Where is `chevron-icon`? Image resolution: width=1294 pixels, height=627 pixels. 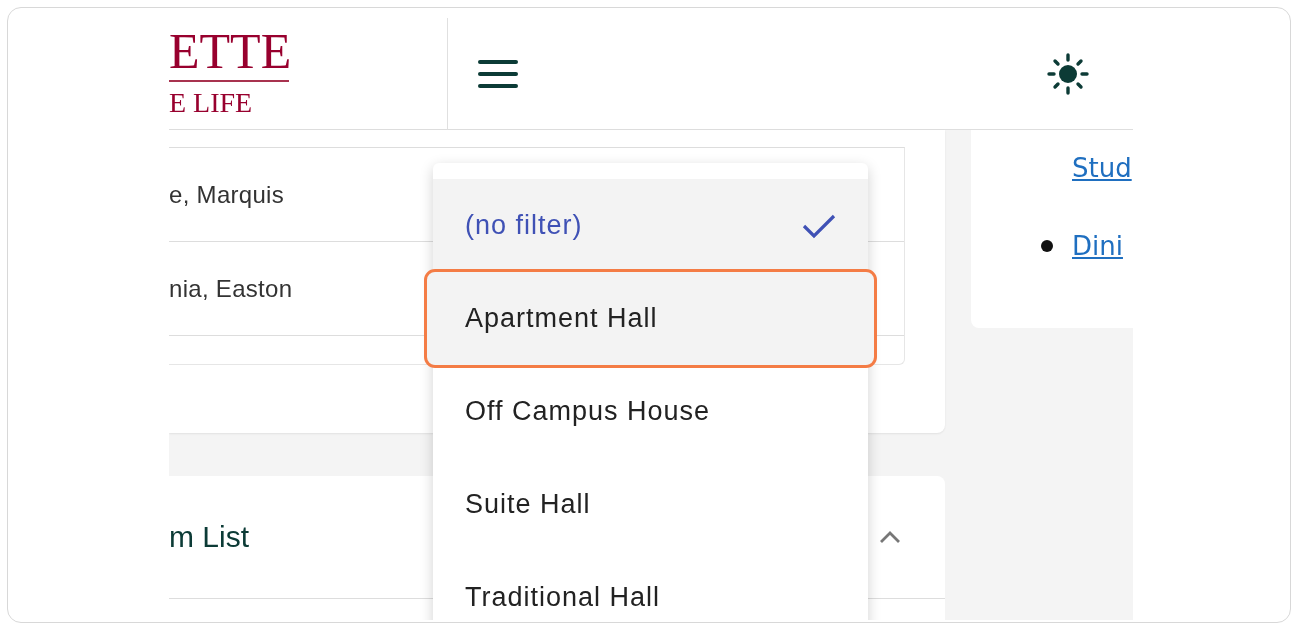
chevron-icon is located at coordinates (890, 537).